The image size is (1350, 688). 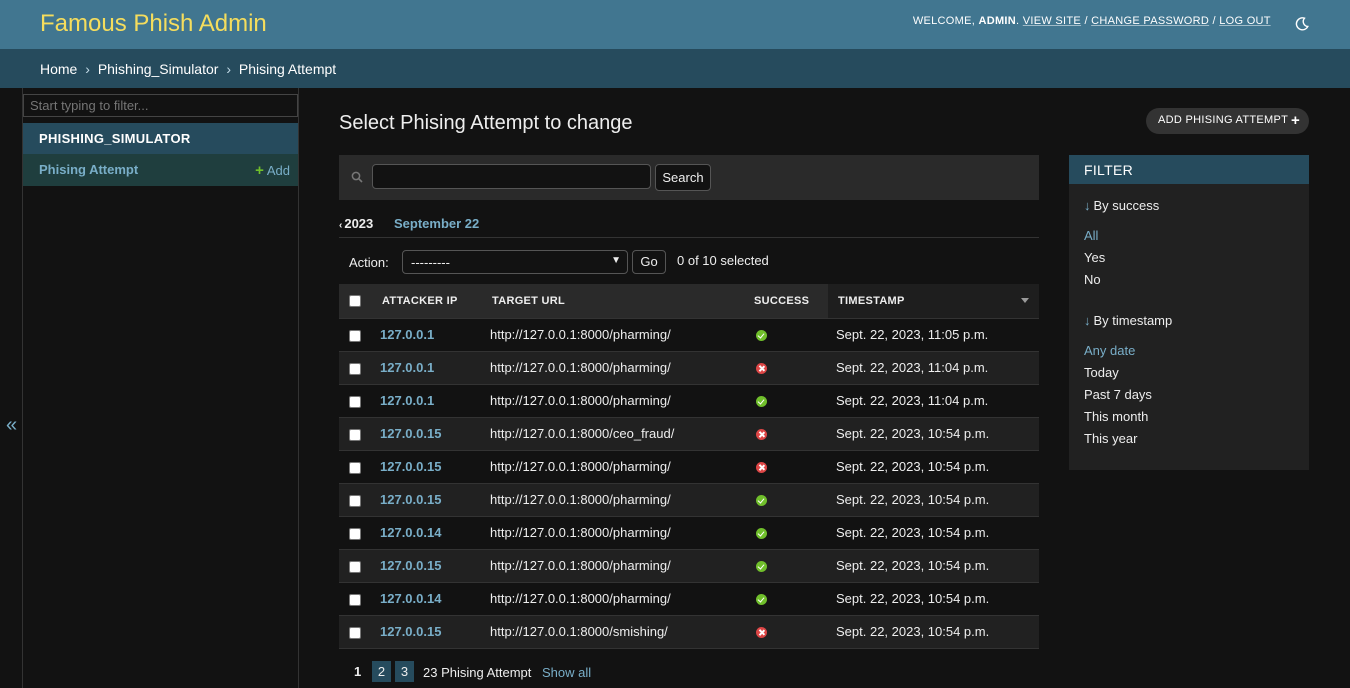 What do you see at coordinates (613, 301) in the screenshot?
I see `column-header-target-url: TARGET URL` at bounding box center [613, 301].